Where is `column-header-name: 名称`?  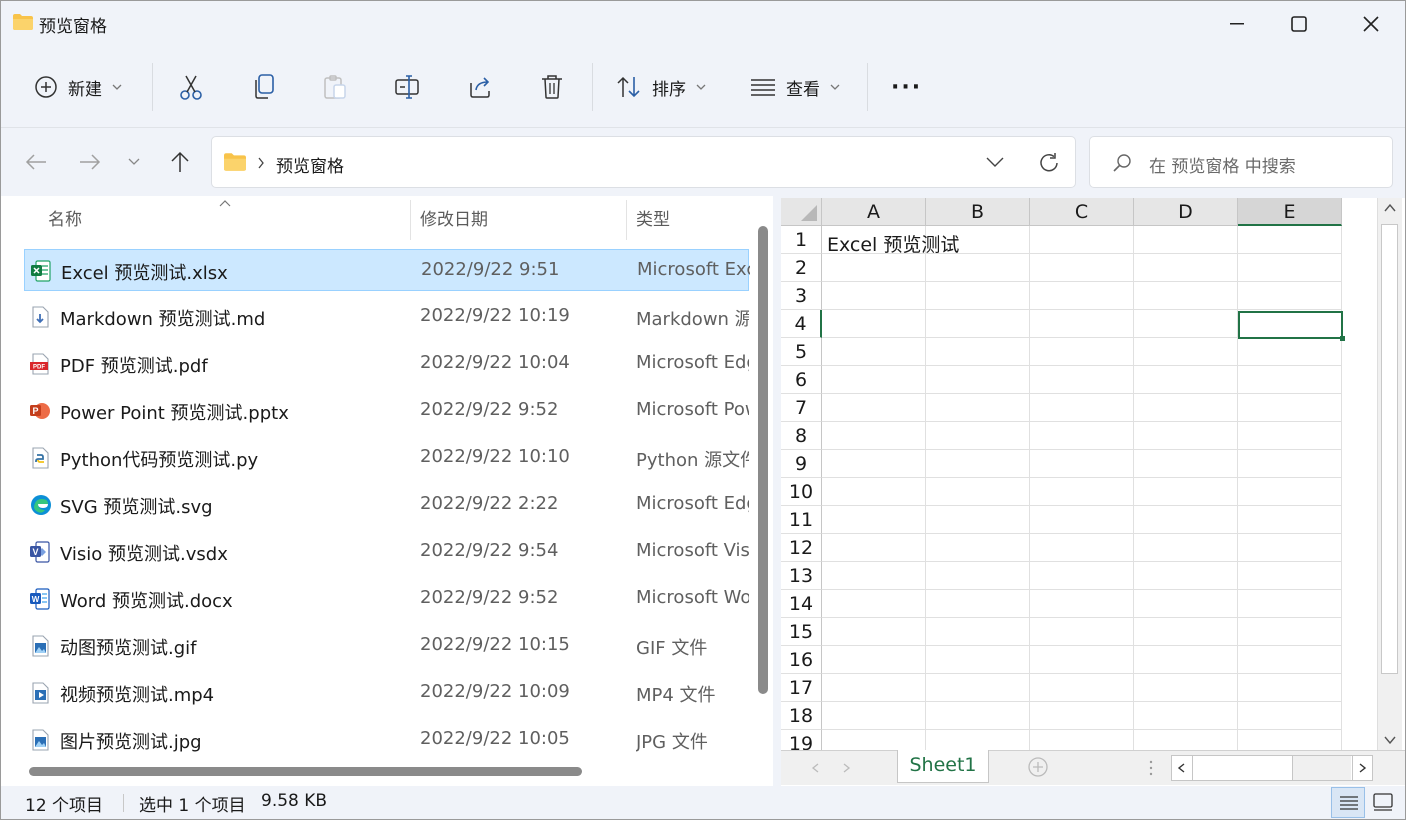
column-header-name: 名称 is located at coordinates (65, 220).